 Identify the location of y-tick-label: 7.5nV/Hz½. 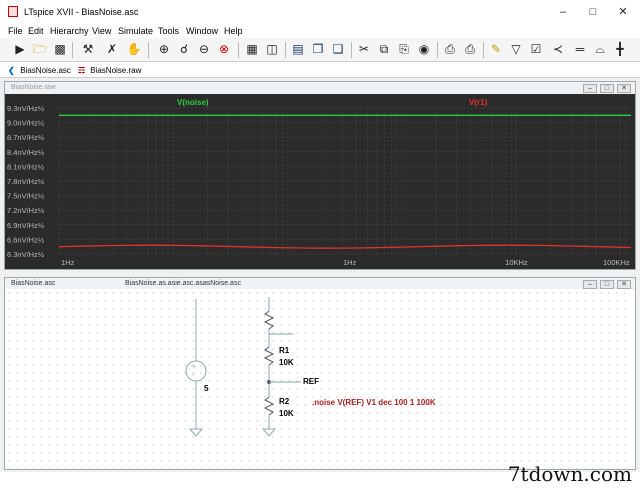
(26, 196).